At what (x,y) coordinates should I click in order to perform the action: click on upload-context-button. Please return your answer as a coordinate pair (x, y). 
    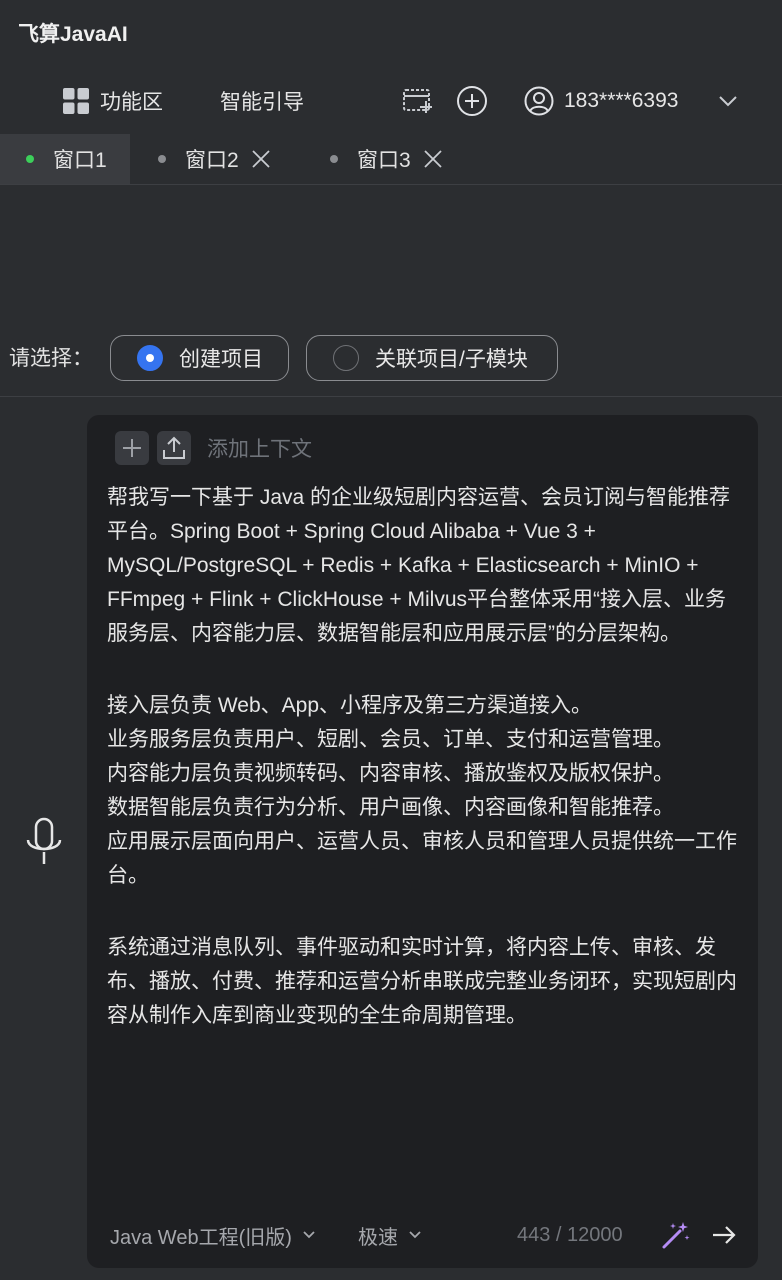
    Looking at the image, I should click on (174, 448).